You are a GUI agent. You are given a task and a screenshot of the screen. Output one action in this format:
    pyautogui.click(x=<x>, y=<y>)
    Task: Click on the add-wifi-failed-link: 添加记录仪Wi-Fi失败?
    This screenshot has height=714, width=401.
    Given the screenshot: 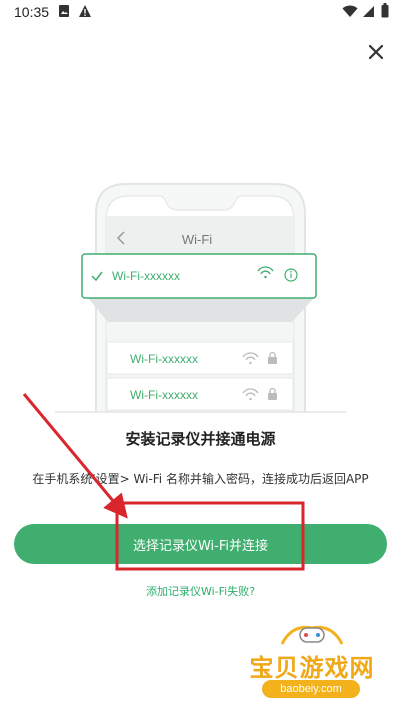 What is the action you would take?
    pyautogui.click(x=200, y=591)
    